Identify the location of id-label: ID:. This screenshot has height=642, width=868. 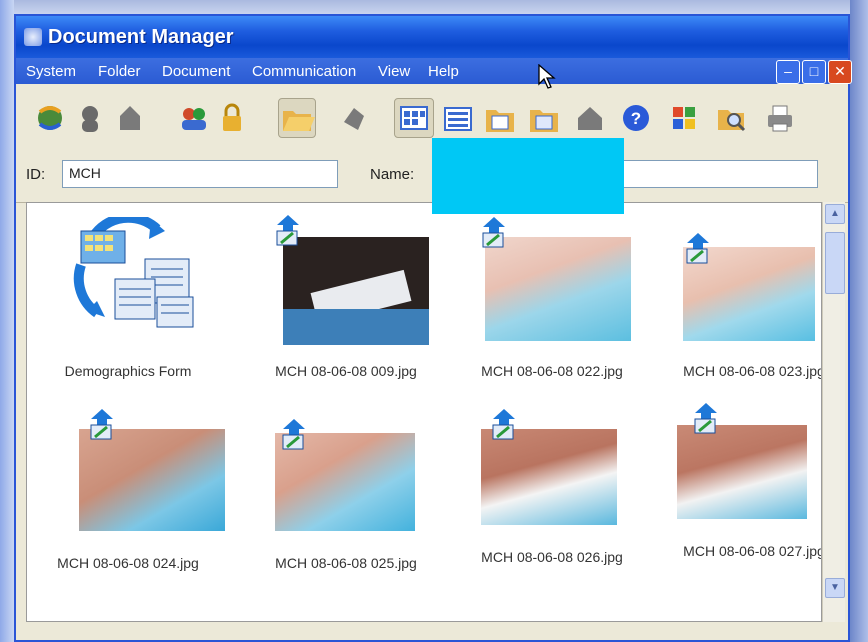
(36, 174).